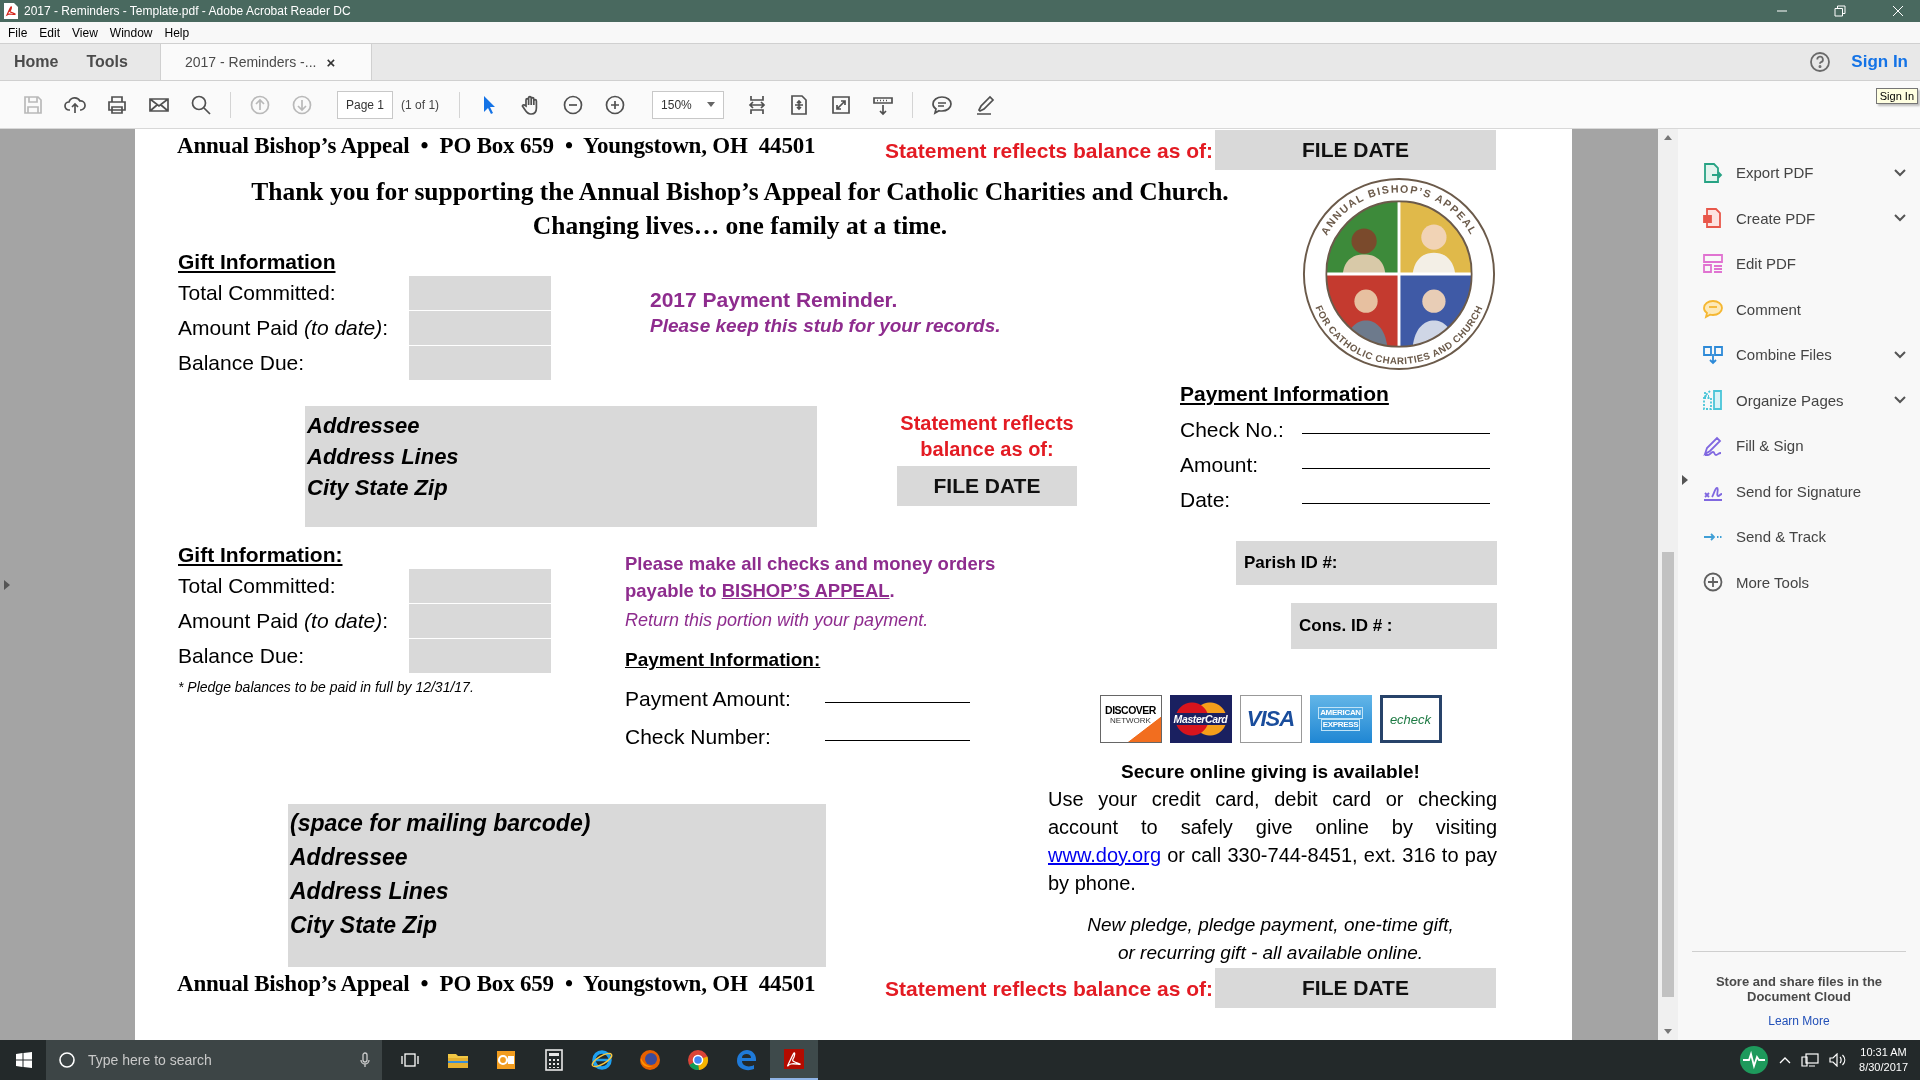 The image size is (1920, 1080). Describe the element at coordinates (265, 62) in the screenshot. I see `document-tab: 2017 - Reminders -... ×` at that location.